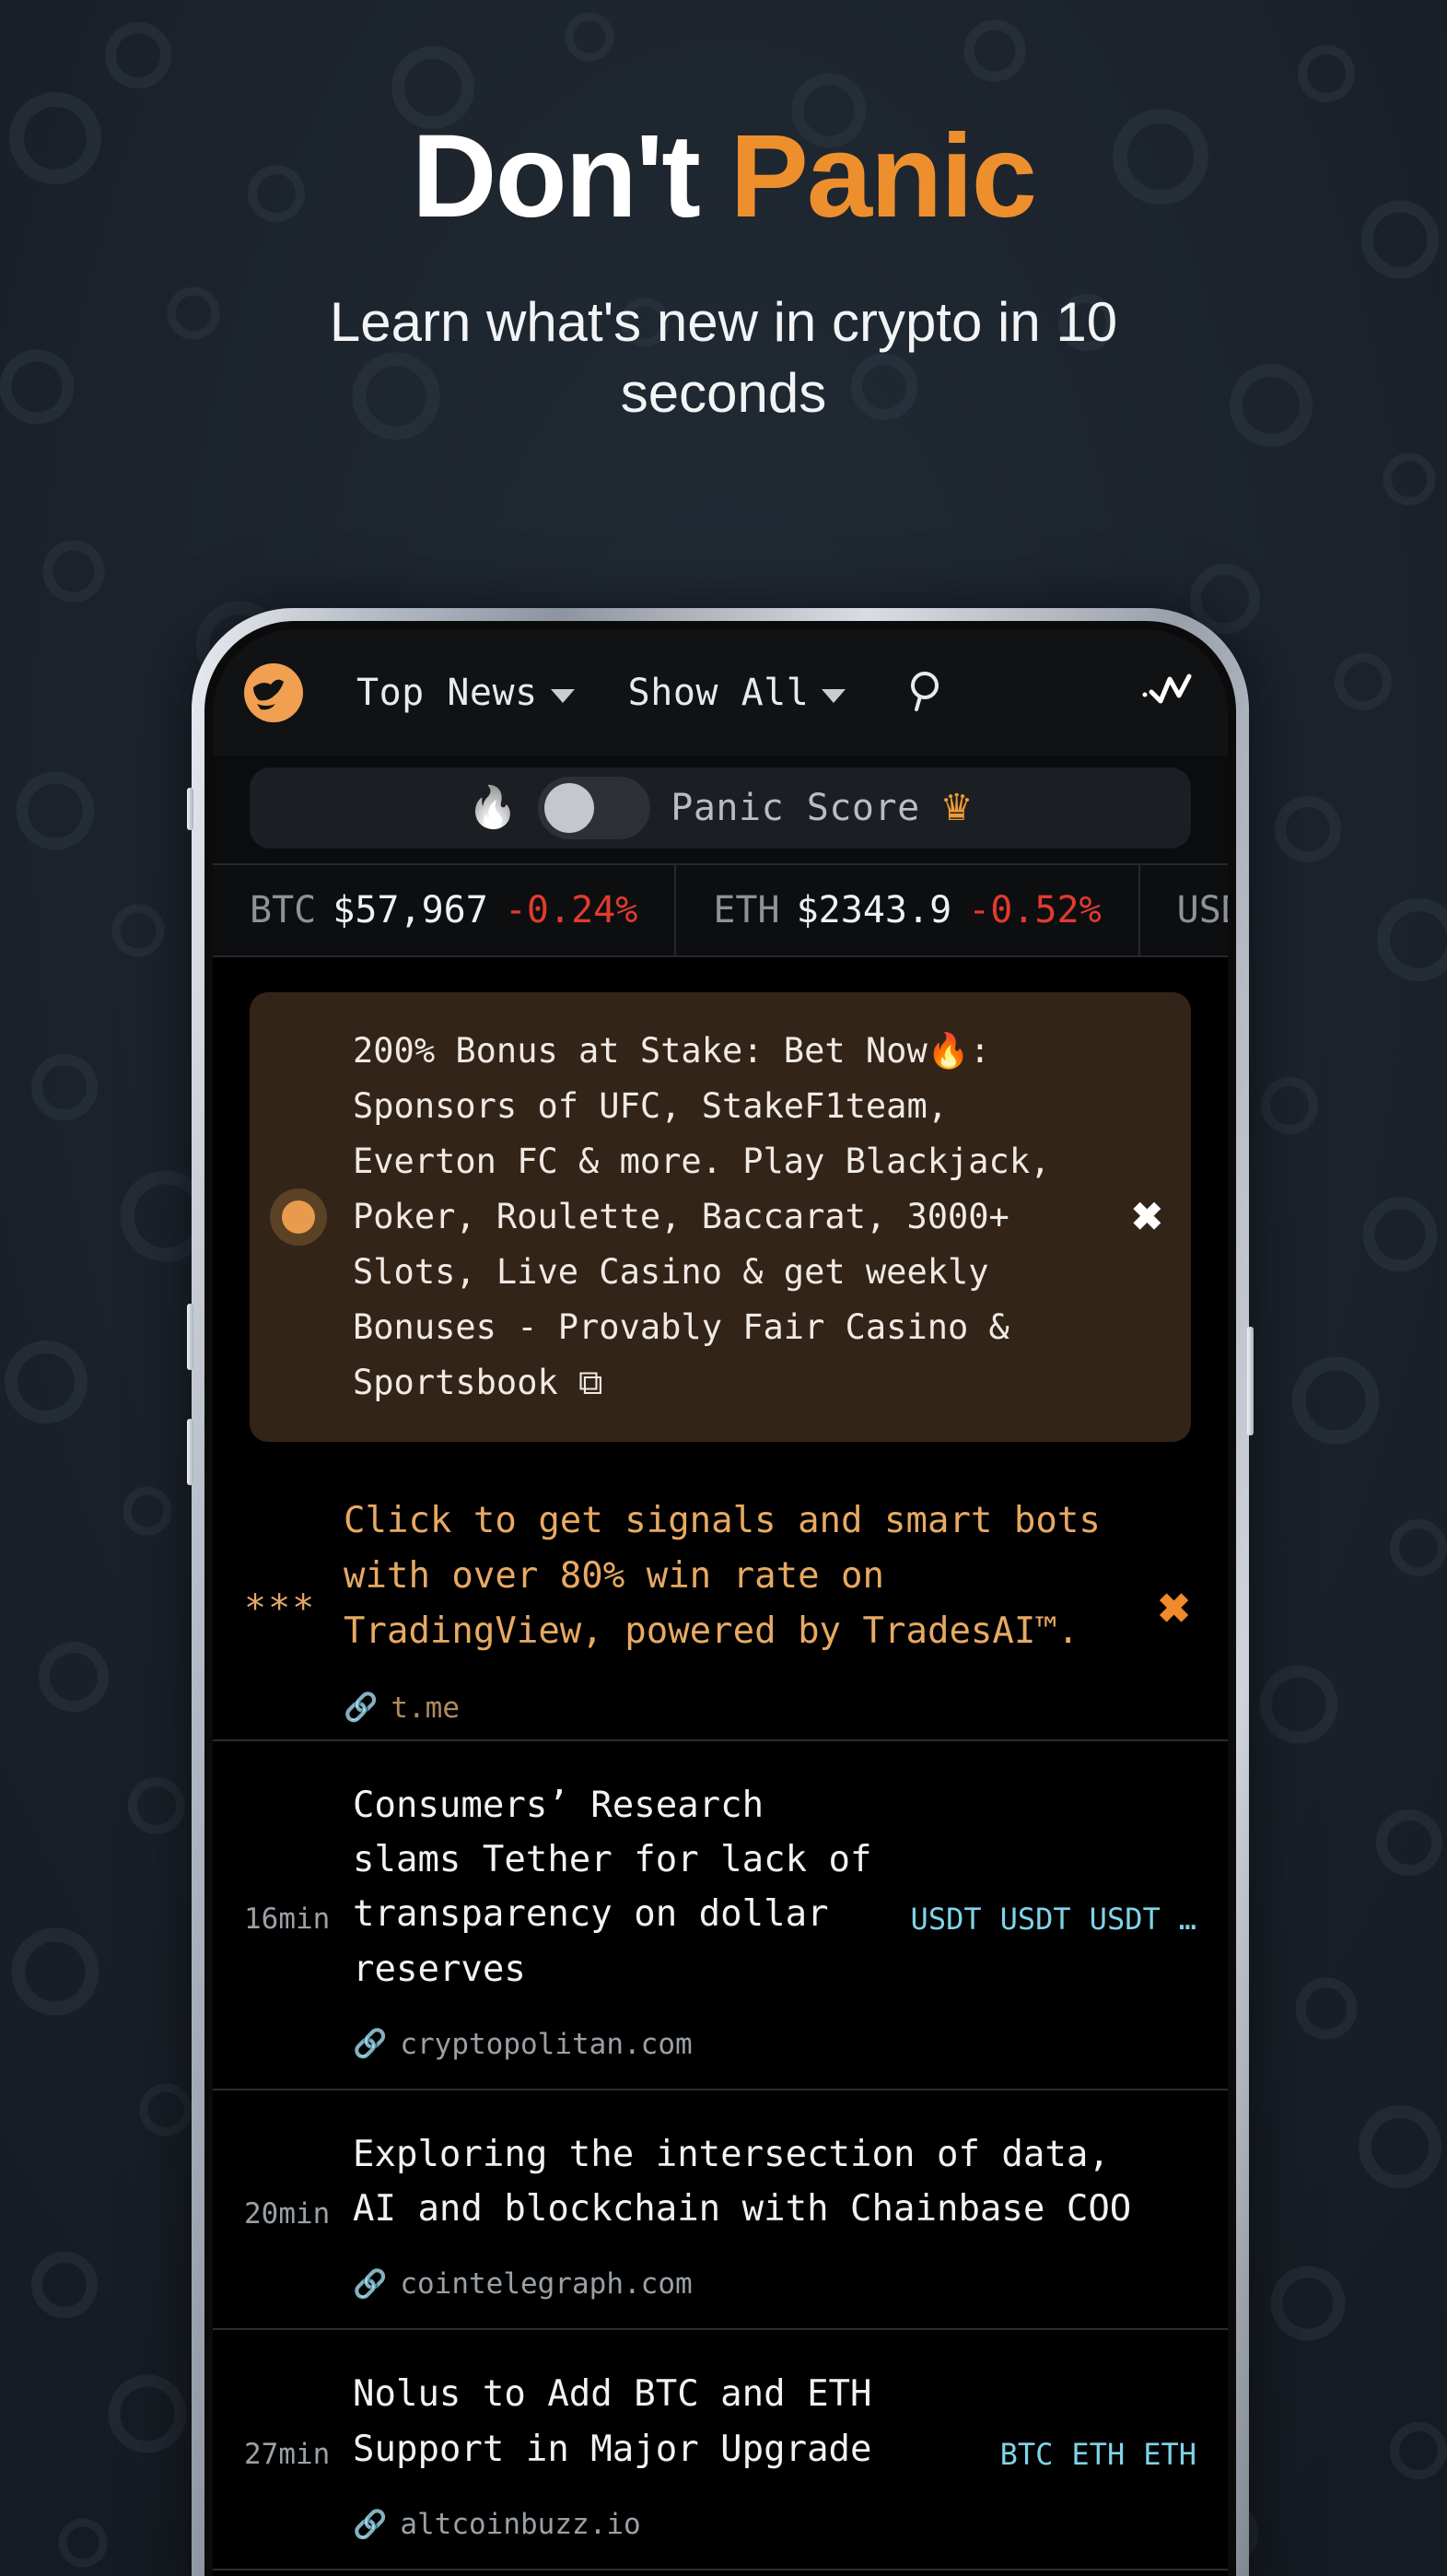  Describe the element at coordinates (190, 1452) in the screenshot. I see `phone-volume-down-button` at that location.